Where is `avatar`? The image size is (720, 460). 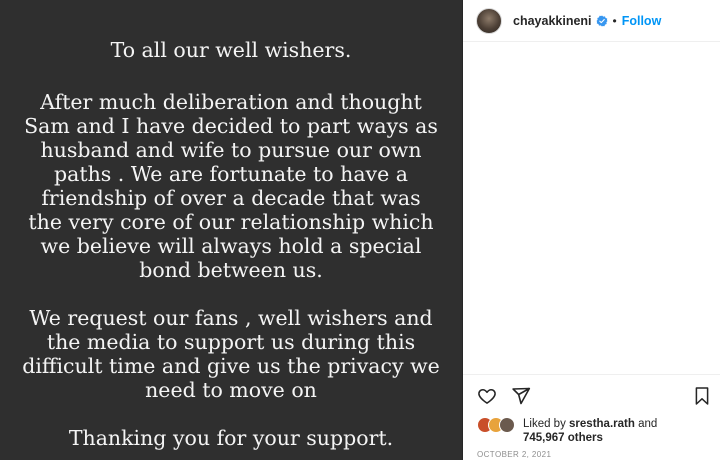 avatar is located at coordinates (489, 20).